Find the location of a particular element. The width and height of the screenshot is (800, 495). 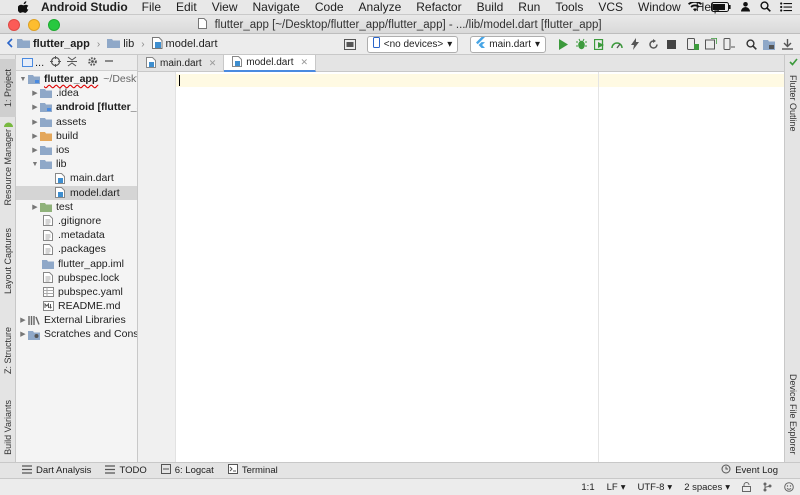

tree-item-ios: ▶ ios is located at coordinates (76, 150).